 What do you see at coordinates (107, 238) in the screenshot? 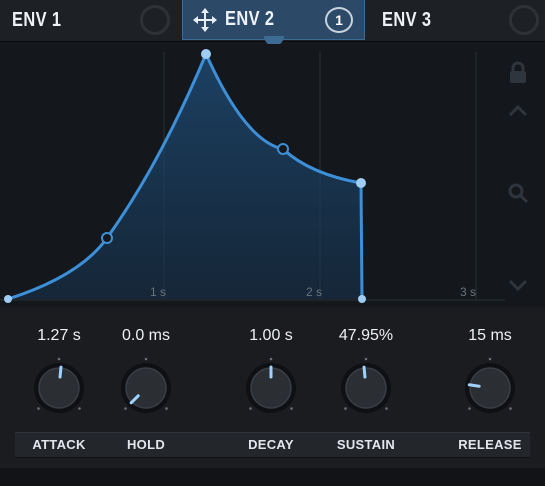
I see `attack-curve-handle` at bounding box center [107, 238].